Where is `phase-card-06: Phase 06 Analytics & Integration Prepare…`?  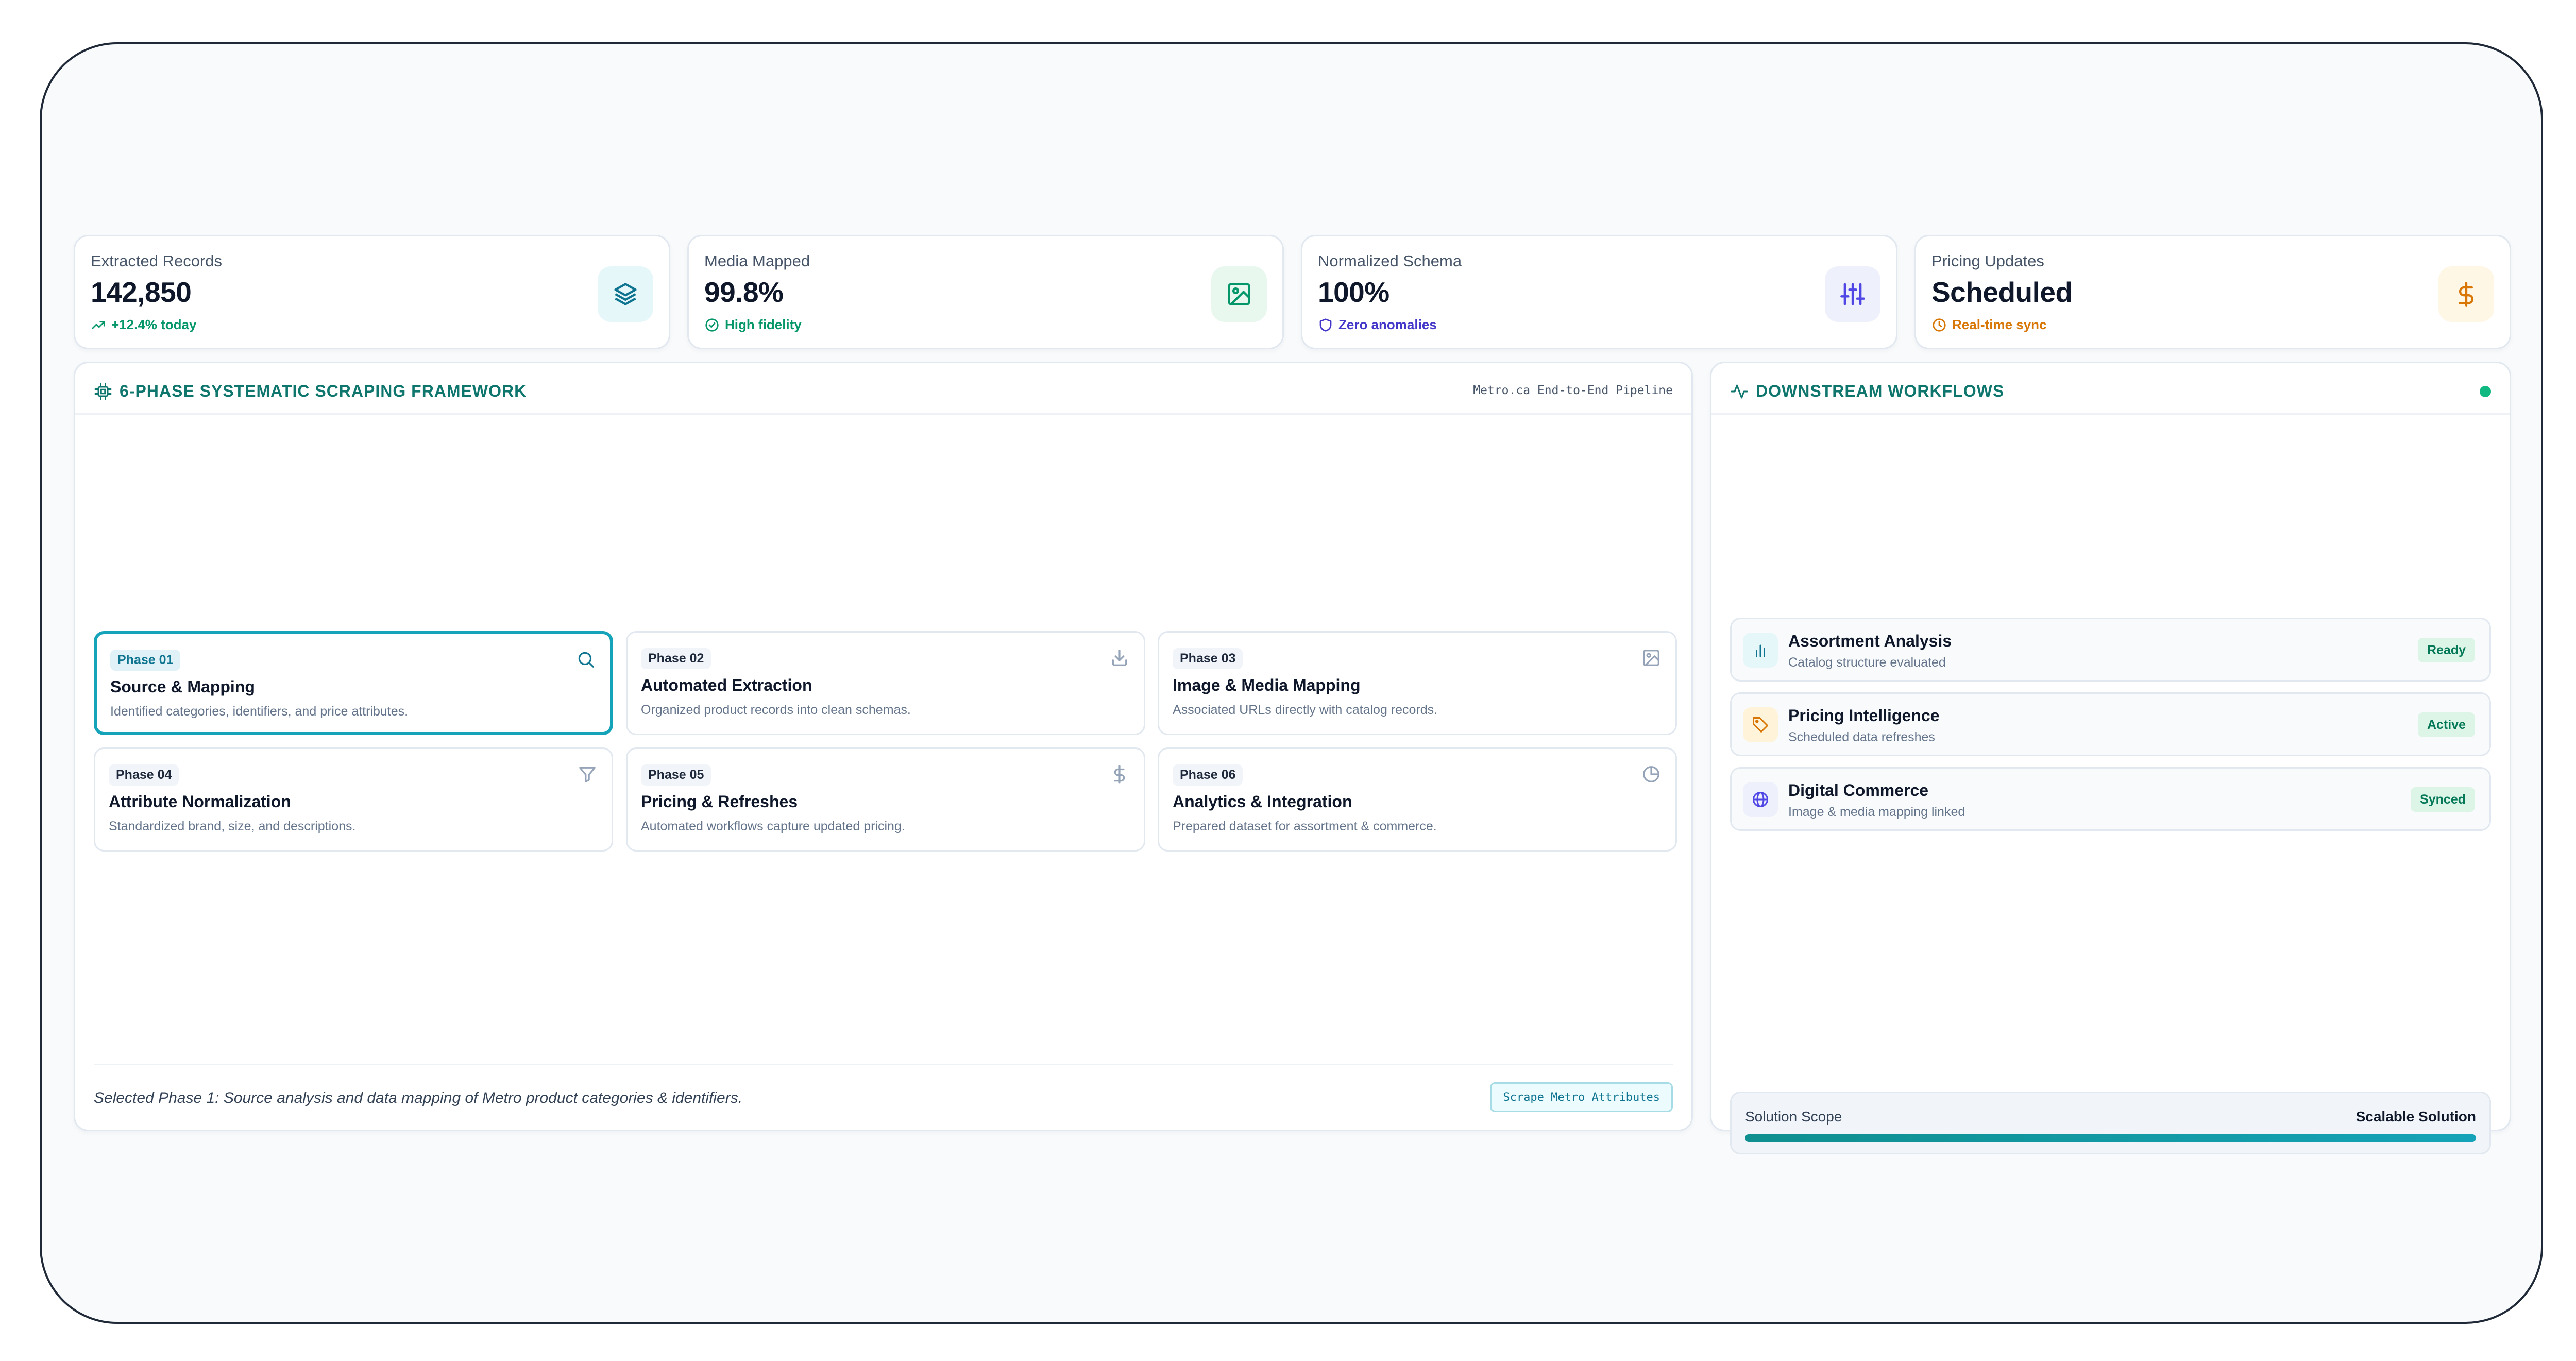
phase-card-06: Phase 06 Analytics & Integration Prepare… is located at coordinates (1417, 799).